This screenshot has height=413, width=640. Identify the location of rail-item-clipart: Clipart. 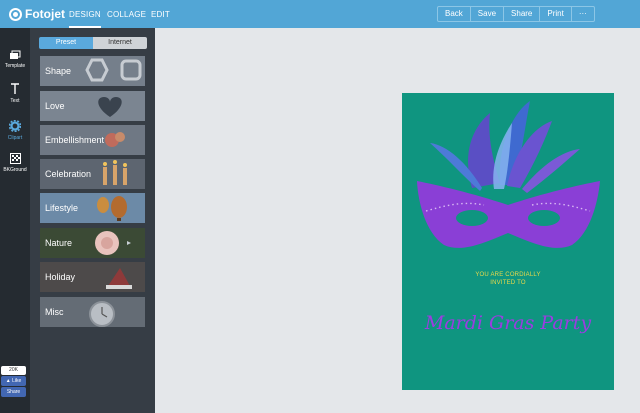
(15, 130).